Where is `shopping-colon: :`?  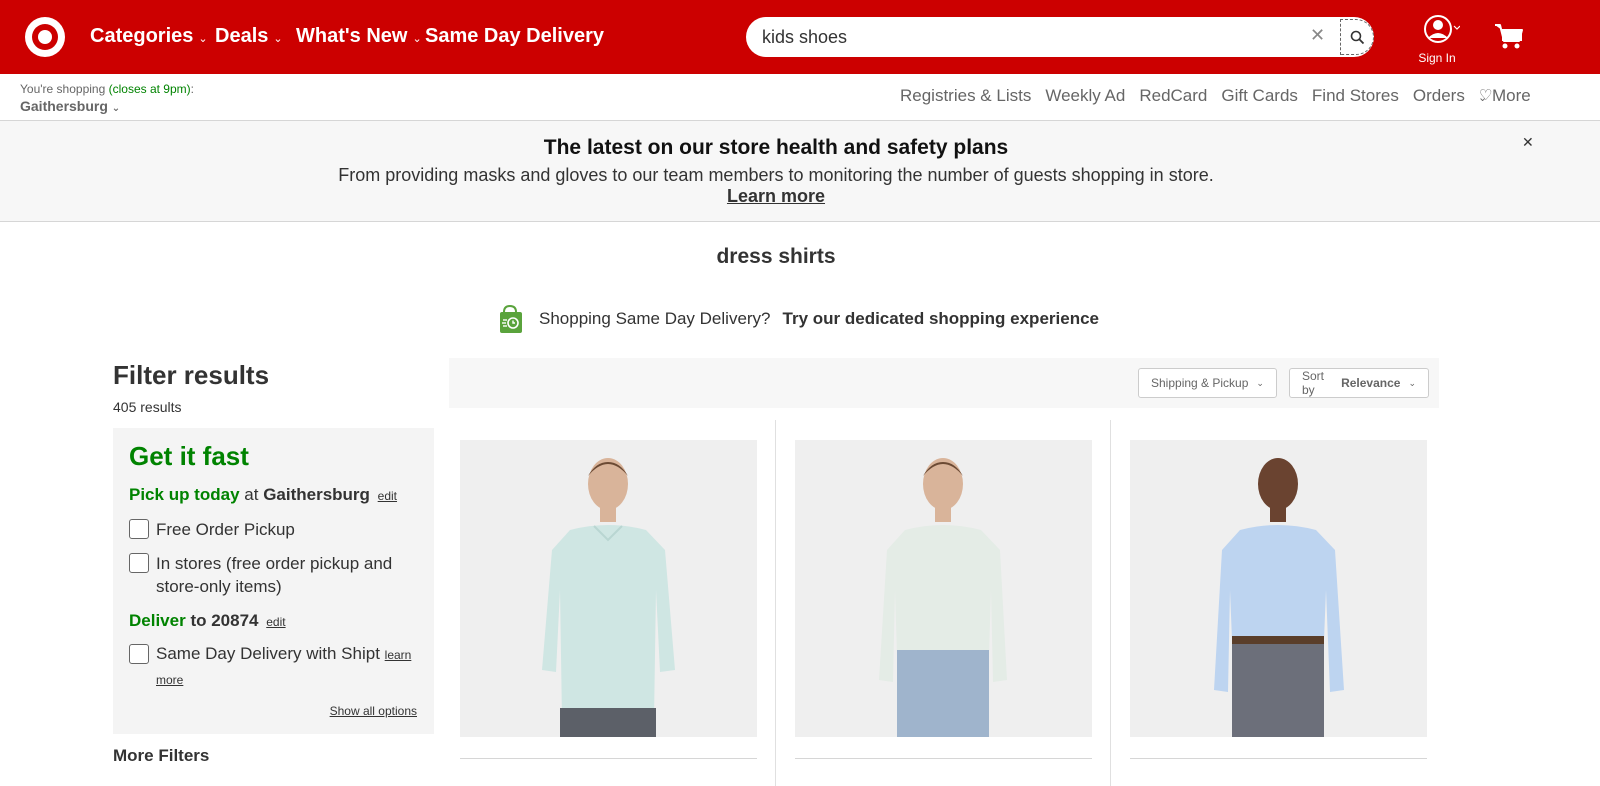
shopping-colon: : is located at coordinates (192, 89).